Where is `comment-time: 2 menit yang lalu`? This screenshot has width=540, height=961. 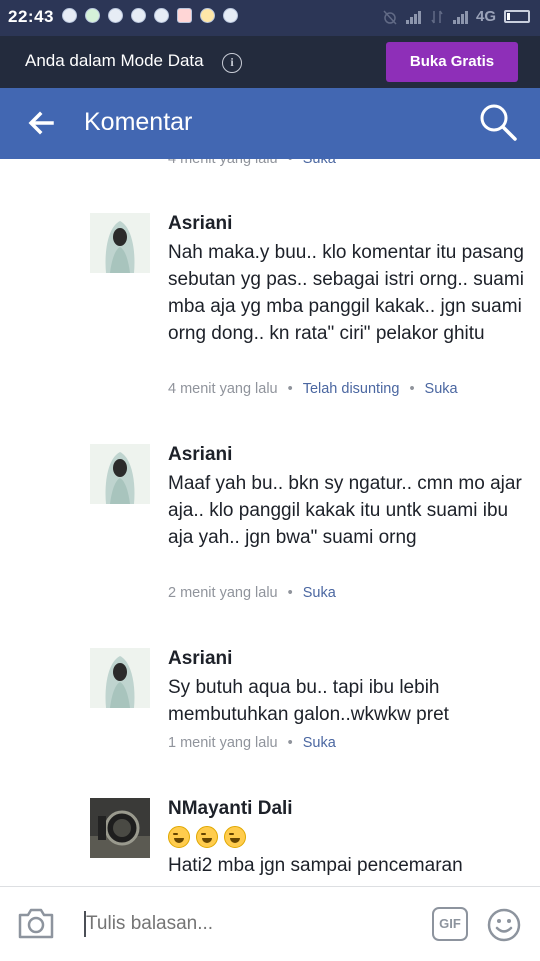
comment-time: 2 menit yang lalu is located at coordinates (223, 593).